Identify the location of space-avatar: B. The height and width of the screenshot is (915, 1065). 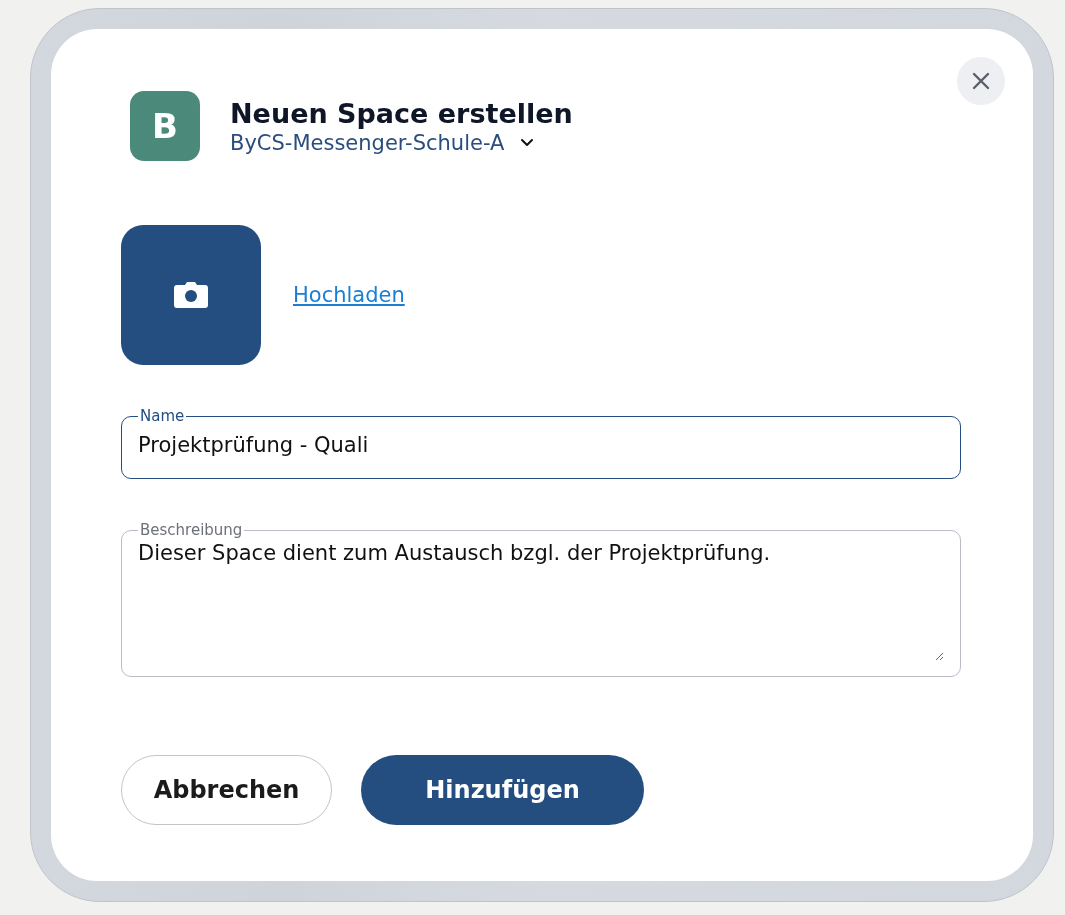
(165, 126).